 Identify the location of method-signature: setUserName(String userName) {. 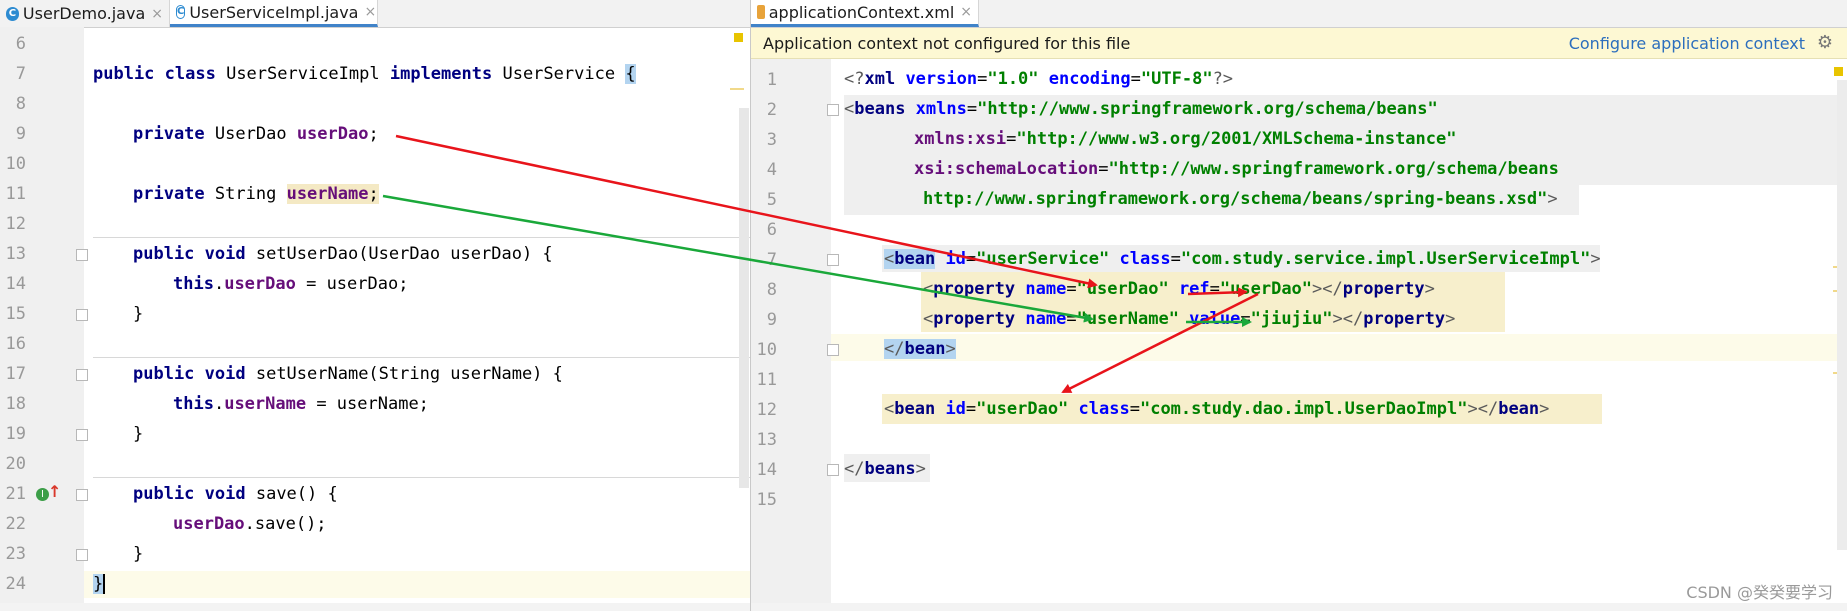
(409, 374).